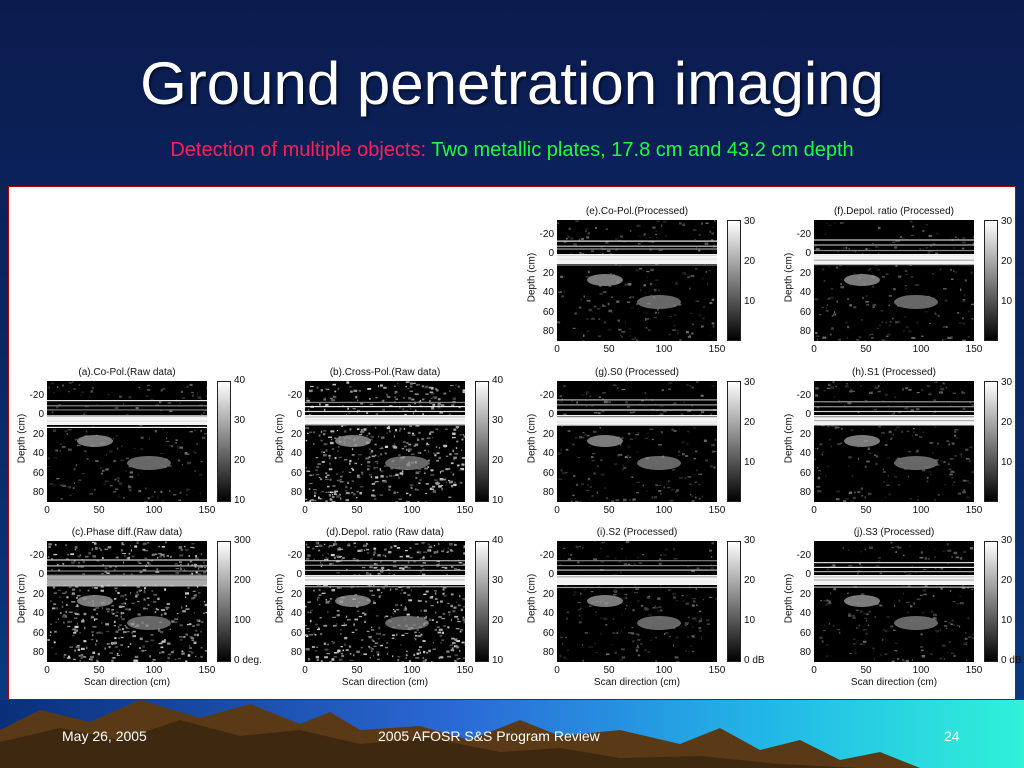  What do you see at coordinates (385, 372) in the screenshot?
I see `panel-title: (b).Cross-Pol.(Raw data)` at bounding box center [385, 372].